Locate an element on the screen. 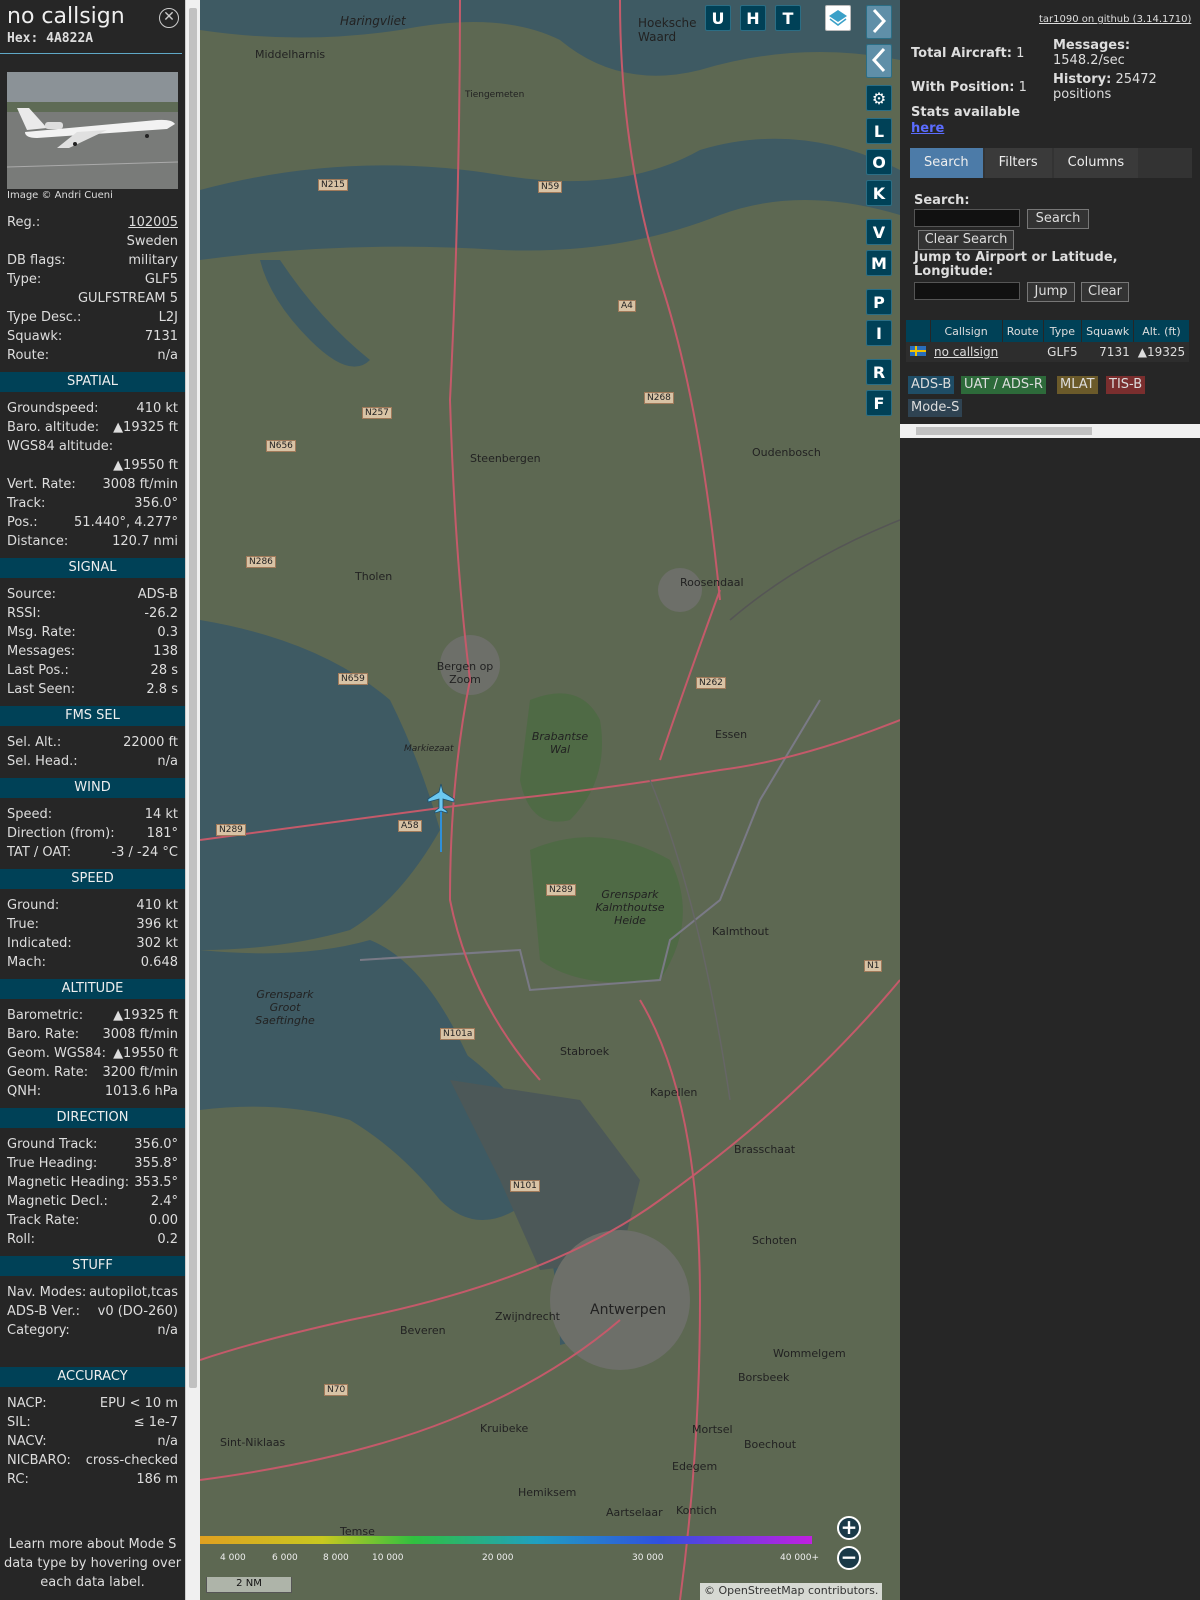 The height and width of the screenshot is (1600, 1200). detail-label: Messages: is located at coordinates (41, 651).